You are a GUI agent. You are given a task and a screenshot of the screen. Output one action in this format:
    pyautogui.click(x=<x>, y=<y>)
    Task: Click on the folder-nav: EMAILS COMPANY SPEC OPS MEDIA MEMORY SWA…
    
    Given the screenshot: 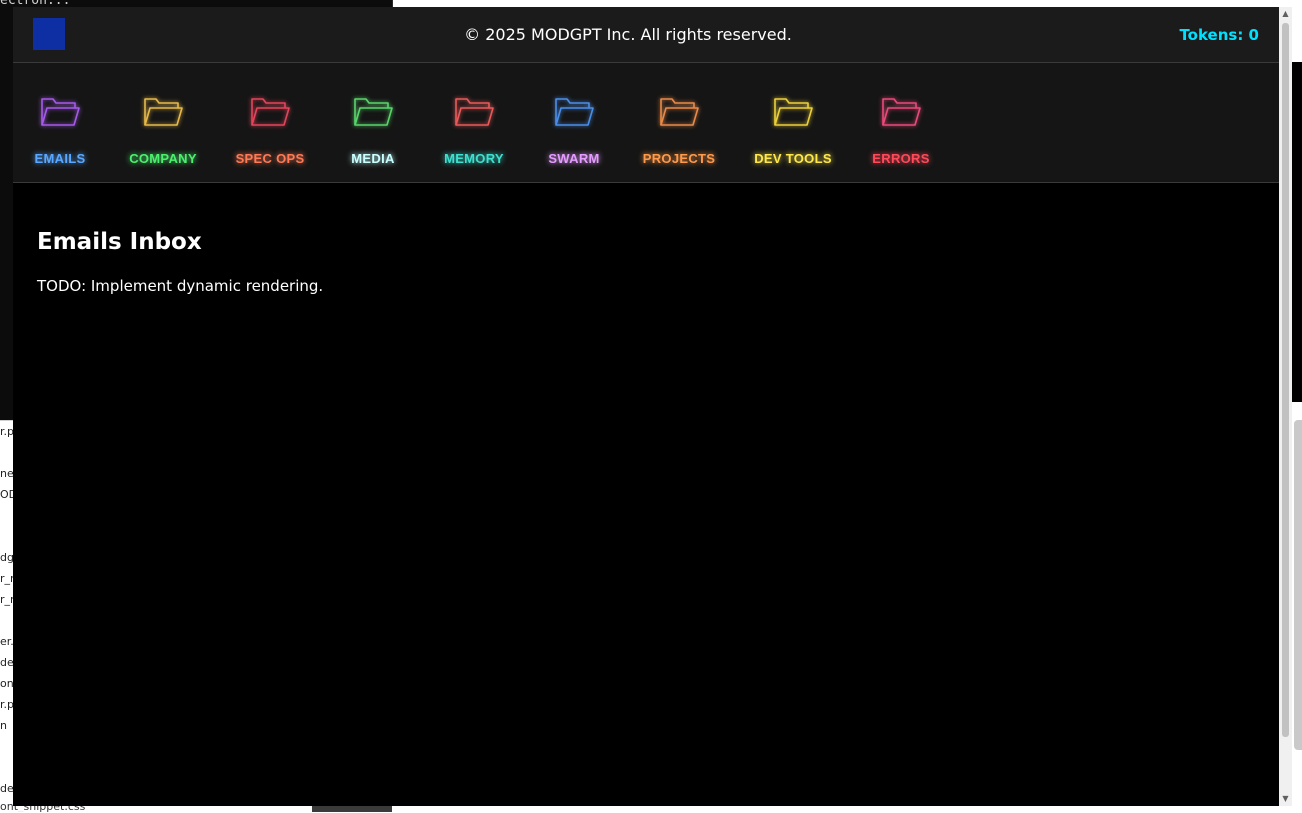 What is the action you would take?
    pyautogui.click(x=646, y=123)
    